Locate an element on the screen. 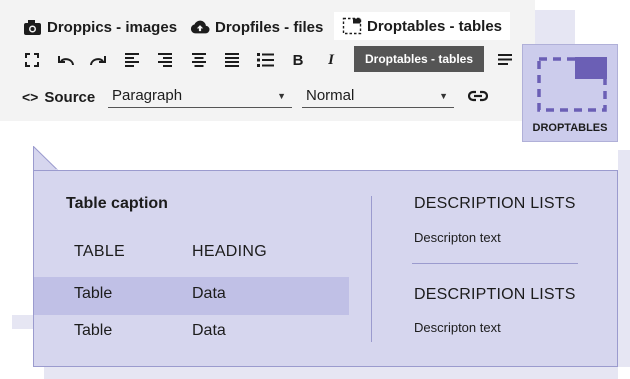 The width and height of the screenshot is (630, 379). font-size-value: Normal is located at coordinates (330, 95).